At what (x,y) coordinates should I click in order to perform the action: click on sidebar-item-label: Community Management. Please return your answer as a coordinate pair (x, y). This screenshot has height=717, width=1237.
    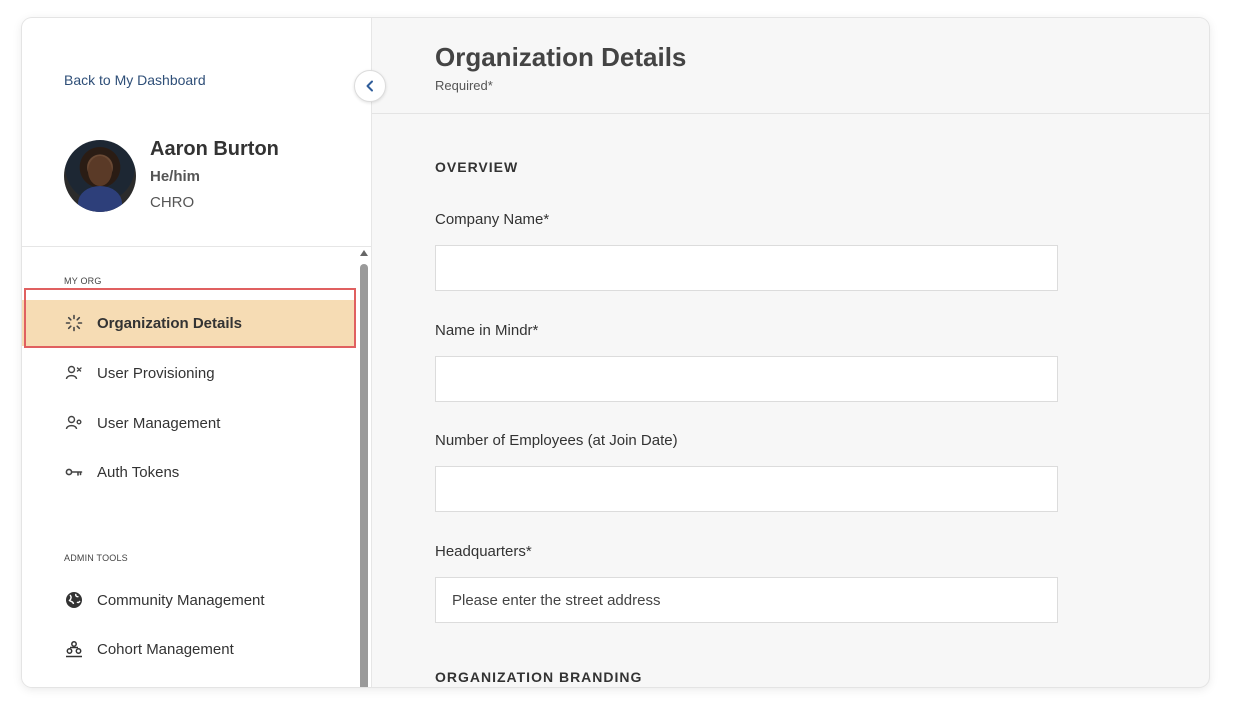
    Looking at the image, I should click on (181, 600).